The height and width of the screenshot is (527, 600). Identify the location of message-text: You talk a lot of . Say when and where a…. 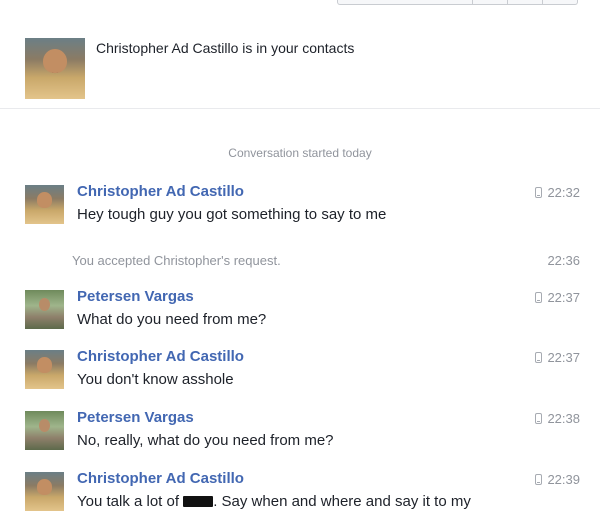
(274, 501).